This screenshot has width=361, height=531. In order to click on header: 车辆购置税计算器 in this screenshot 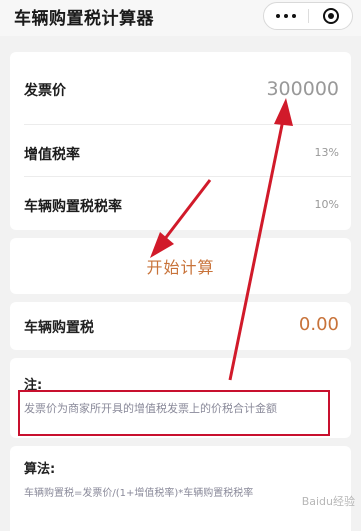, I will do `click(180, 18)`.